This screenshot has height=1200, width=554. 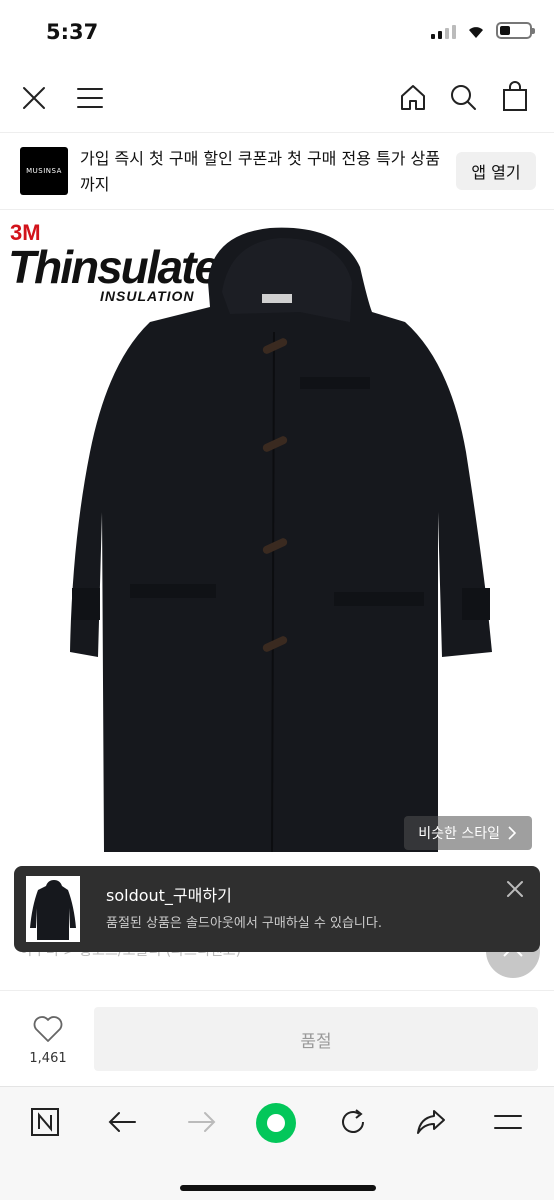 I want to click on browser-toolbar, so click(x=277, y=1143).